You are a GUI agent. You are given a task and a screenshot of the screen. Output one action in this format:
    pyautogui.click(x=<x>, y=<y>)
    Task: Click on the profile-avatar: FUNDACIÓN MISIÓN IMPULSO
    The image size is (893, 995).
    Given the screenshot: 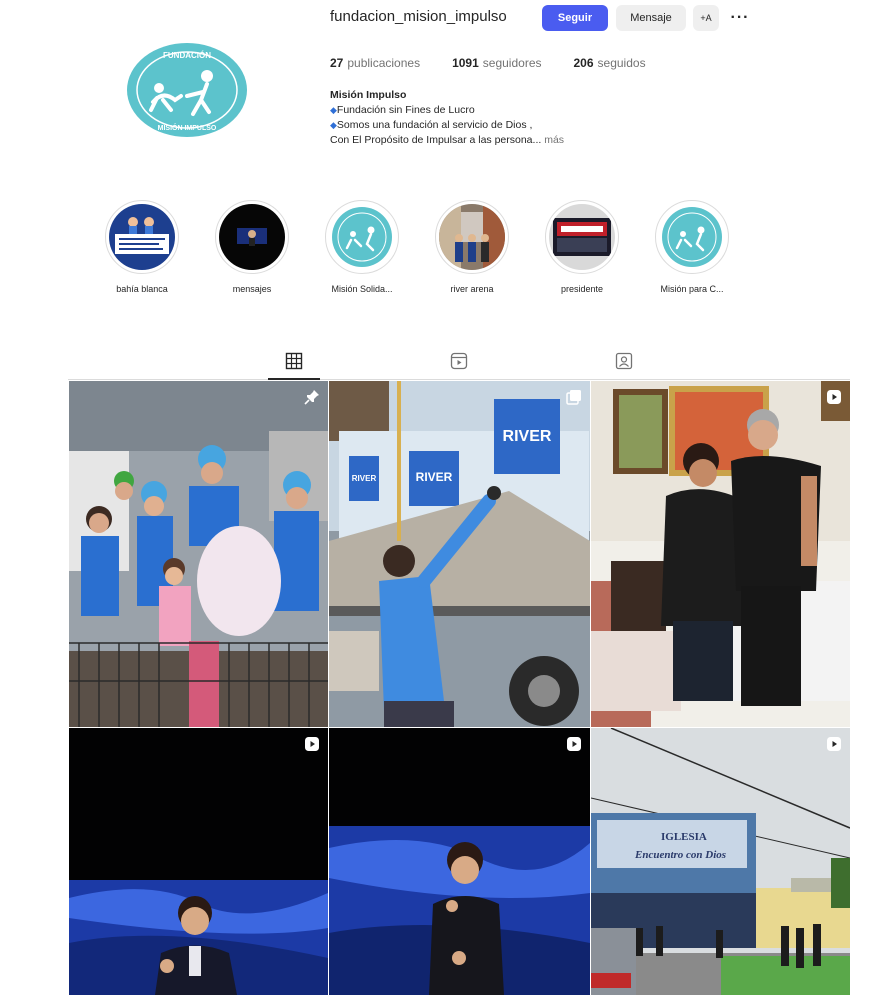 What is the action you would take?
    pyautogui.click(x=187, y=90)
    